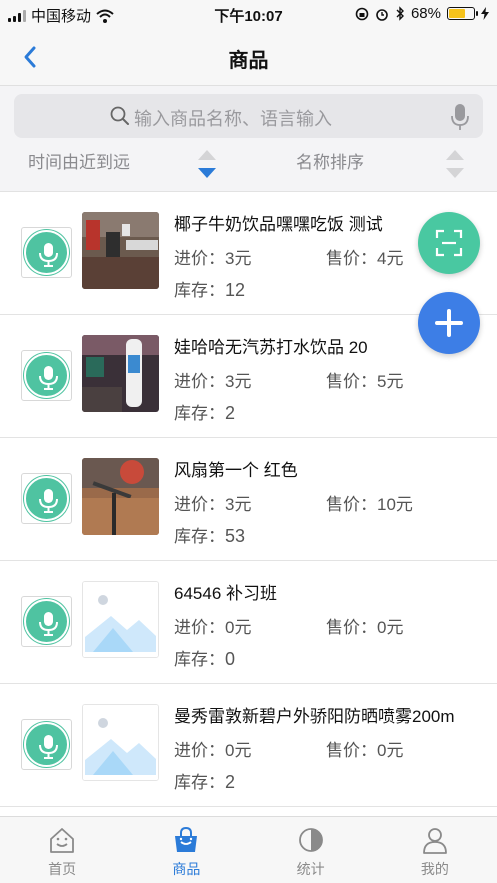 The height and width of the screenshot is (883, 497). I want to click on sort-name-arrows-icon, so click(455, 164).